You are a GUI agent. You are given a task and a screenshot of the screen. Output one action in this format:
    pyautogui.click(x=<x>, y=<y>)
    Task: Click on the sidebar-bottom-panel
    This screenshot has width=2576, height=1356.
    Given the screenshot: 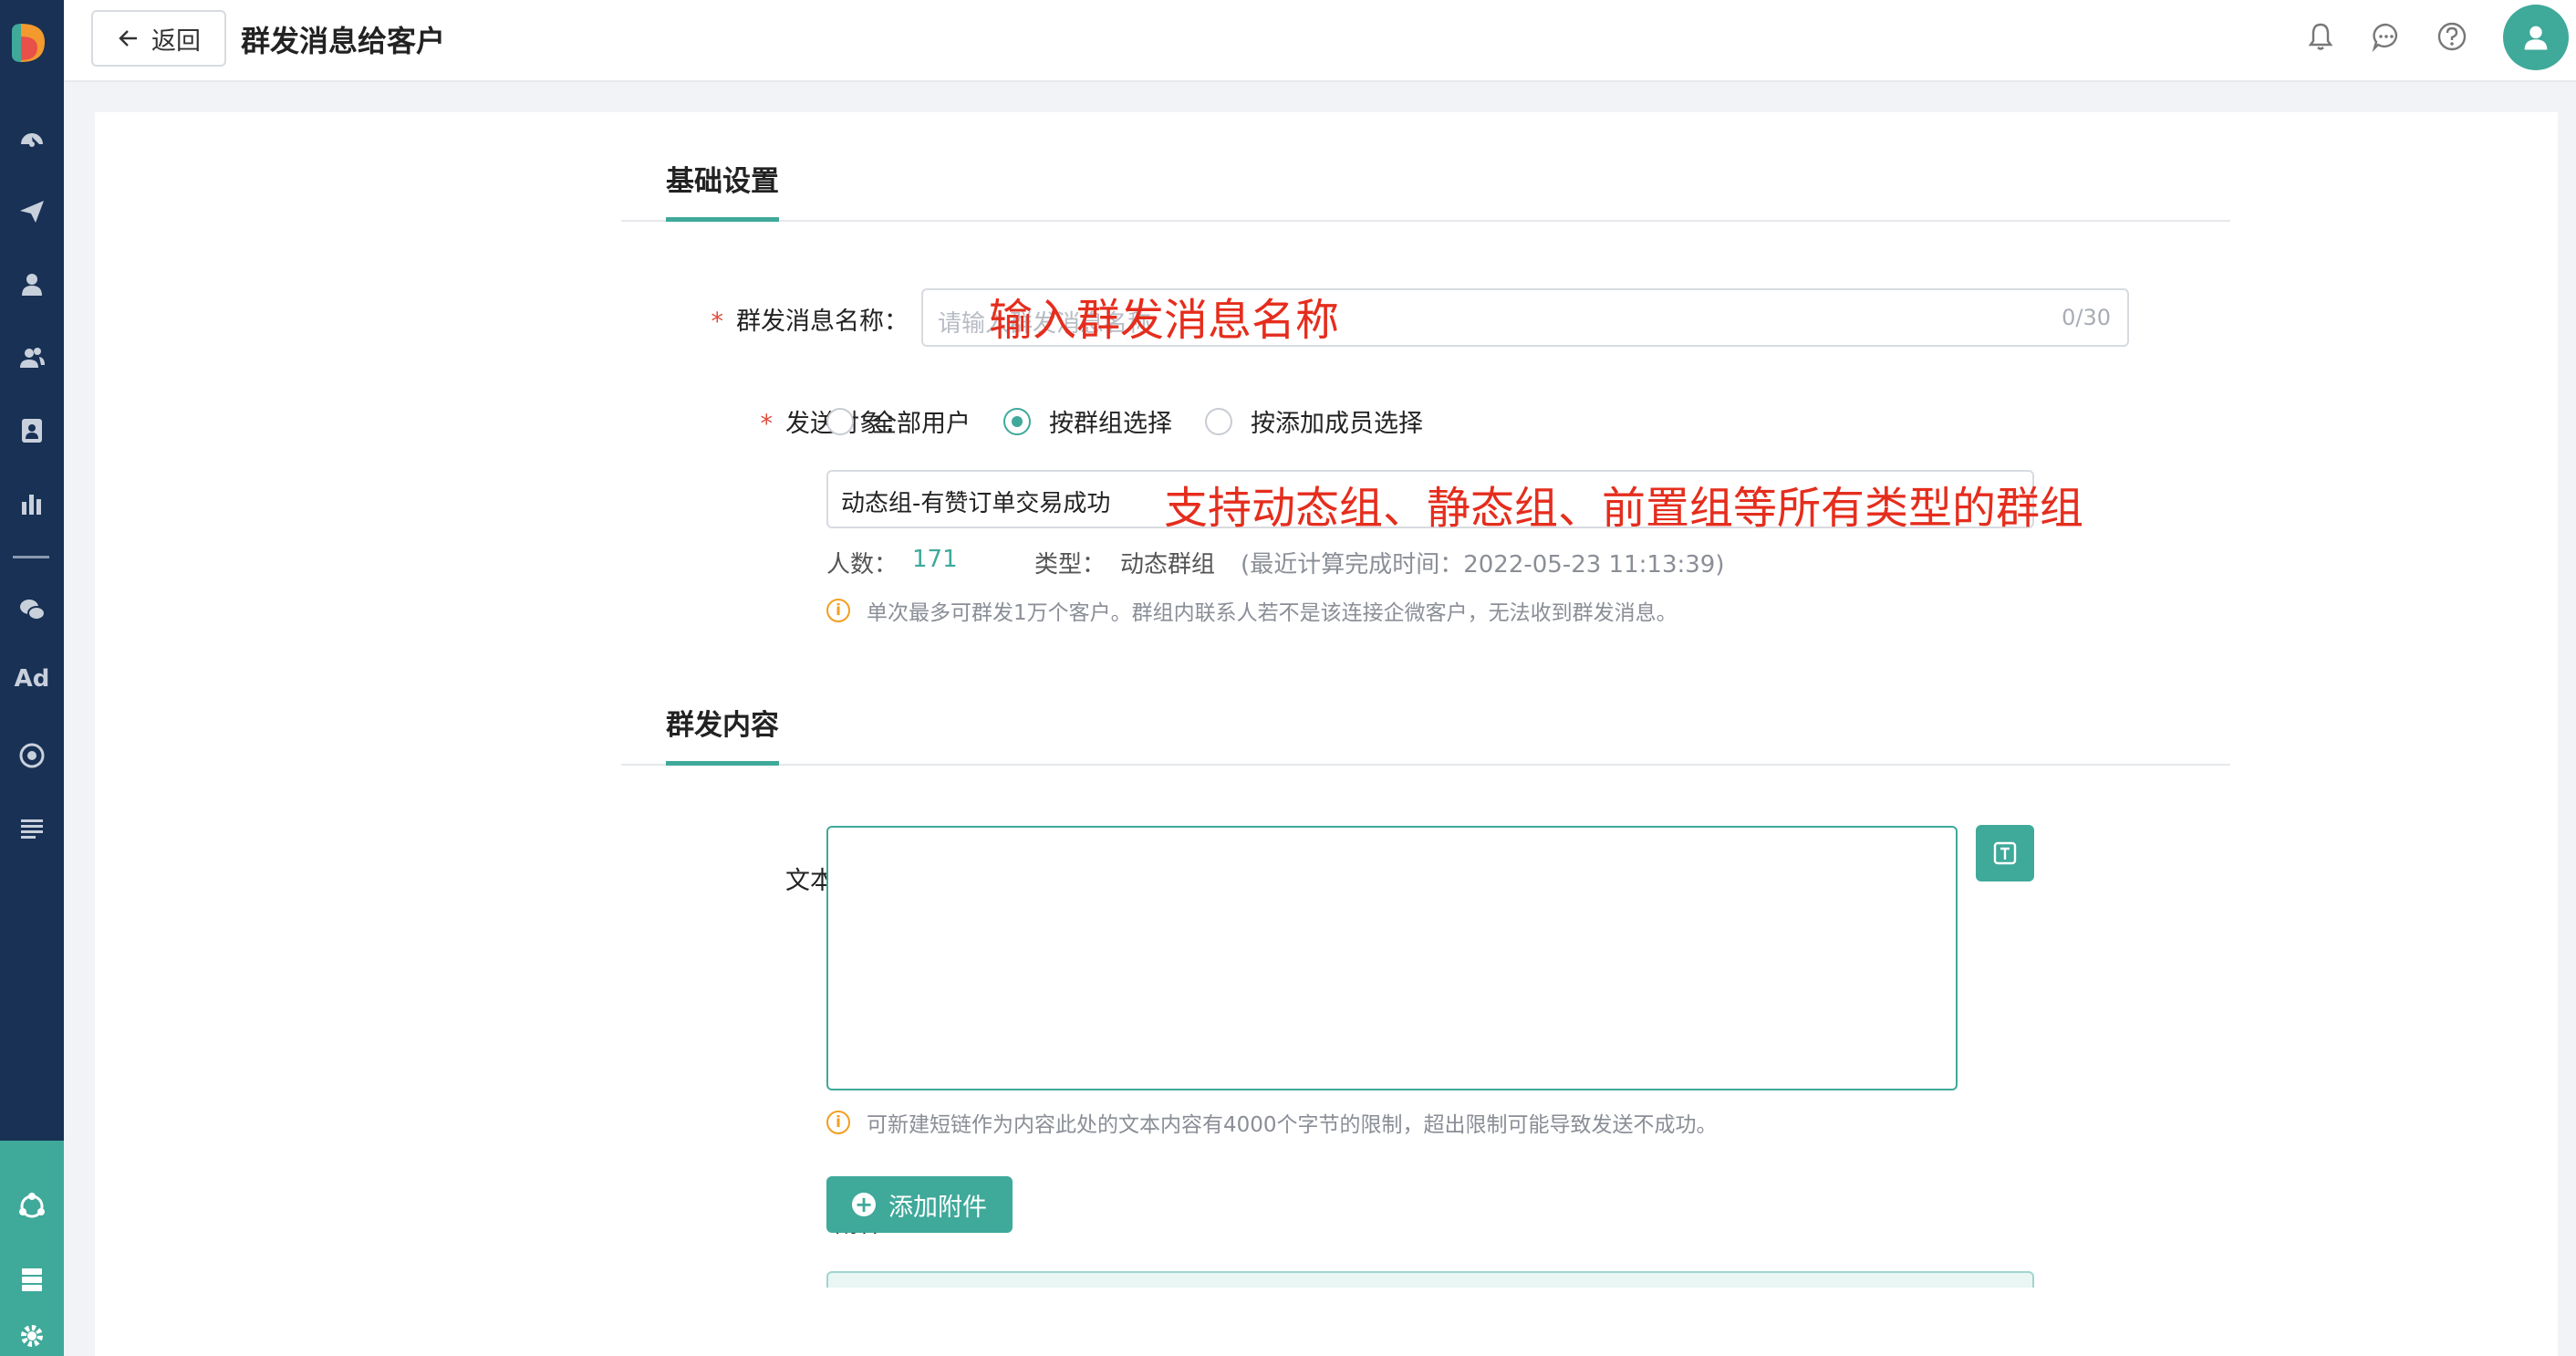 What is the action you would take?
    pyautogui.click(x=32, y=1248)
    